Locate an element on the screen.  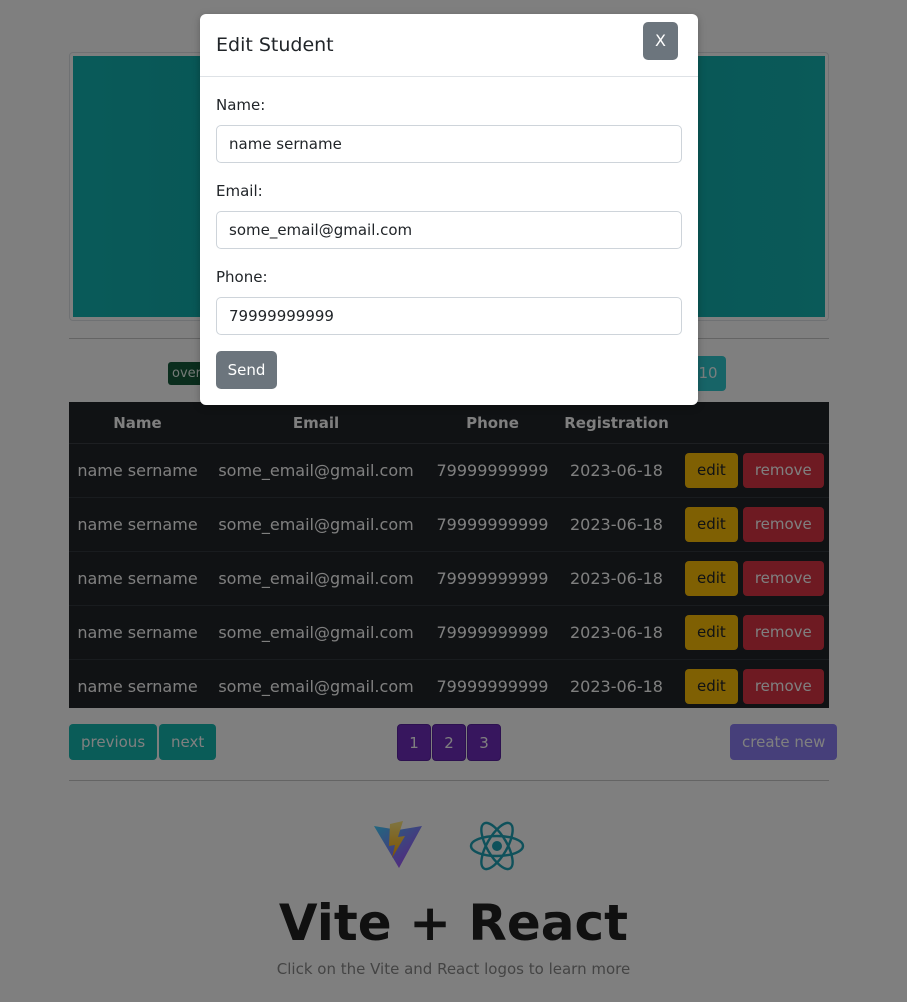
close-button: X is located at coordinates (660, 41).